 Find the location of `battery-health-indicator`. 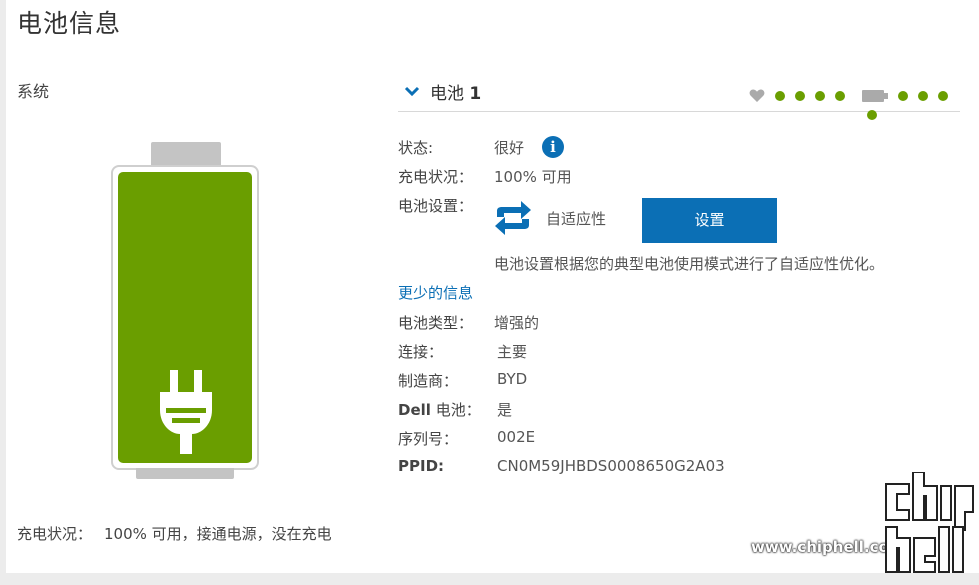

battery-health-indicator is located at coordinates (797, 94).